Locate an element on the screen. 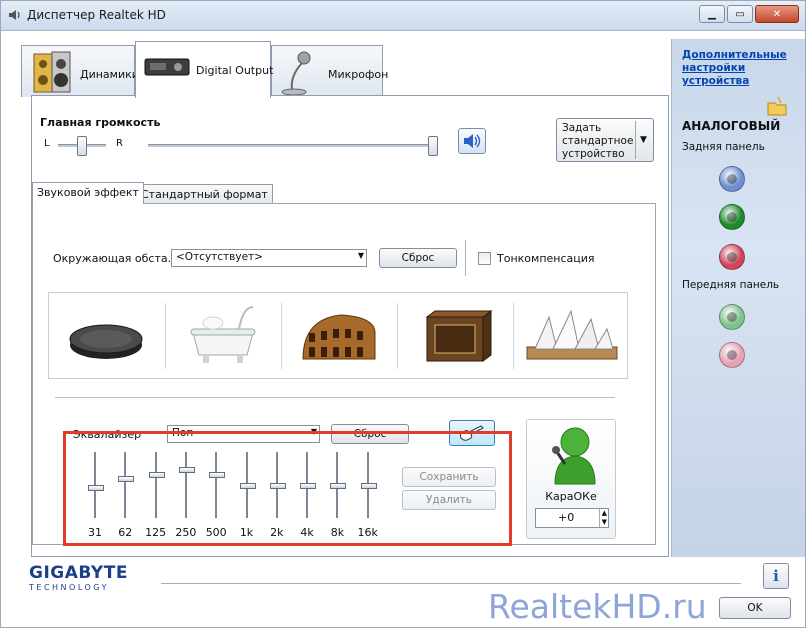  env-preset-bathroom is located at coordinates (222, 336).